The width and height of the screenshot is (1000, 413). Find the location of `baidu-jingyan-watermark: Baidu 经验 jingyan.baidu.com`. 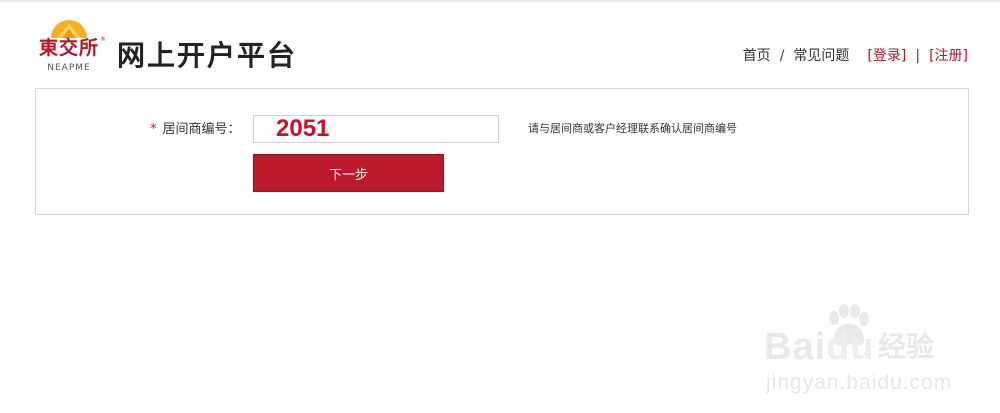

baidu-jingyan-watermark: Baidu 经验 jingyan.baidu.com is located at coordinates (871, 350).